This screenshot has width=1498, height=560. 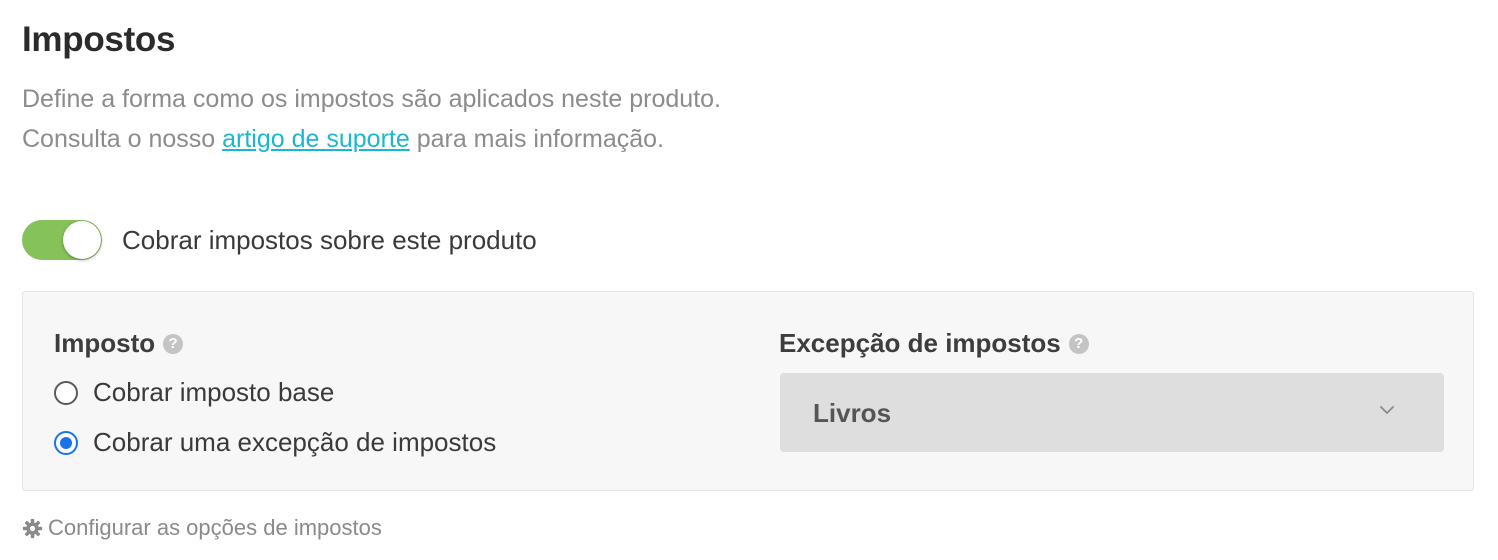 I want to click on tax-exception-field-label: Excepção de impostos ?, so click(x=934, y=343).